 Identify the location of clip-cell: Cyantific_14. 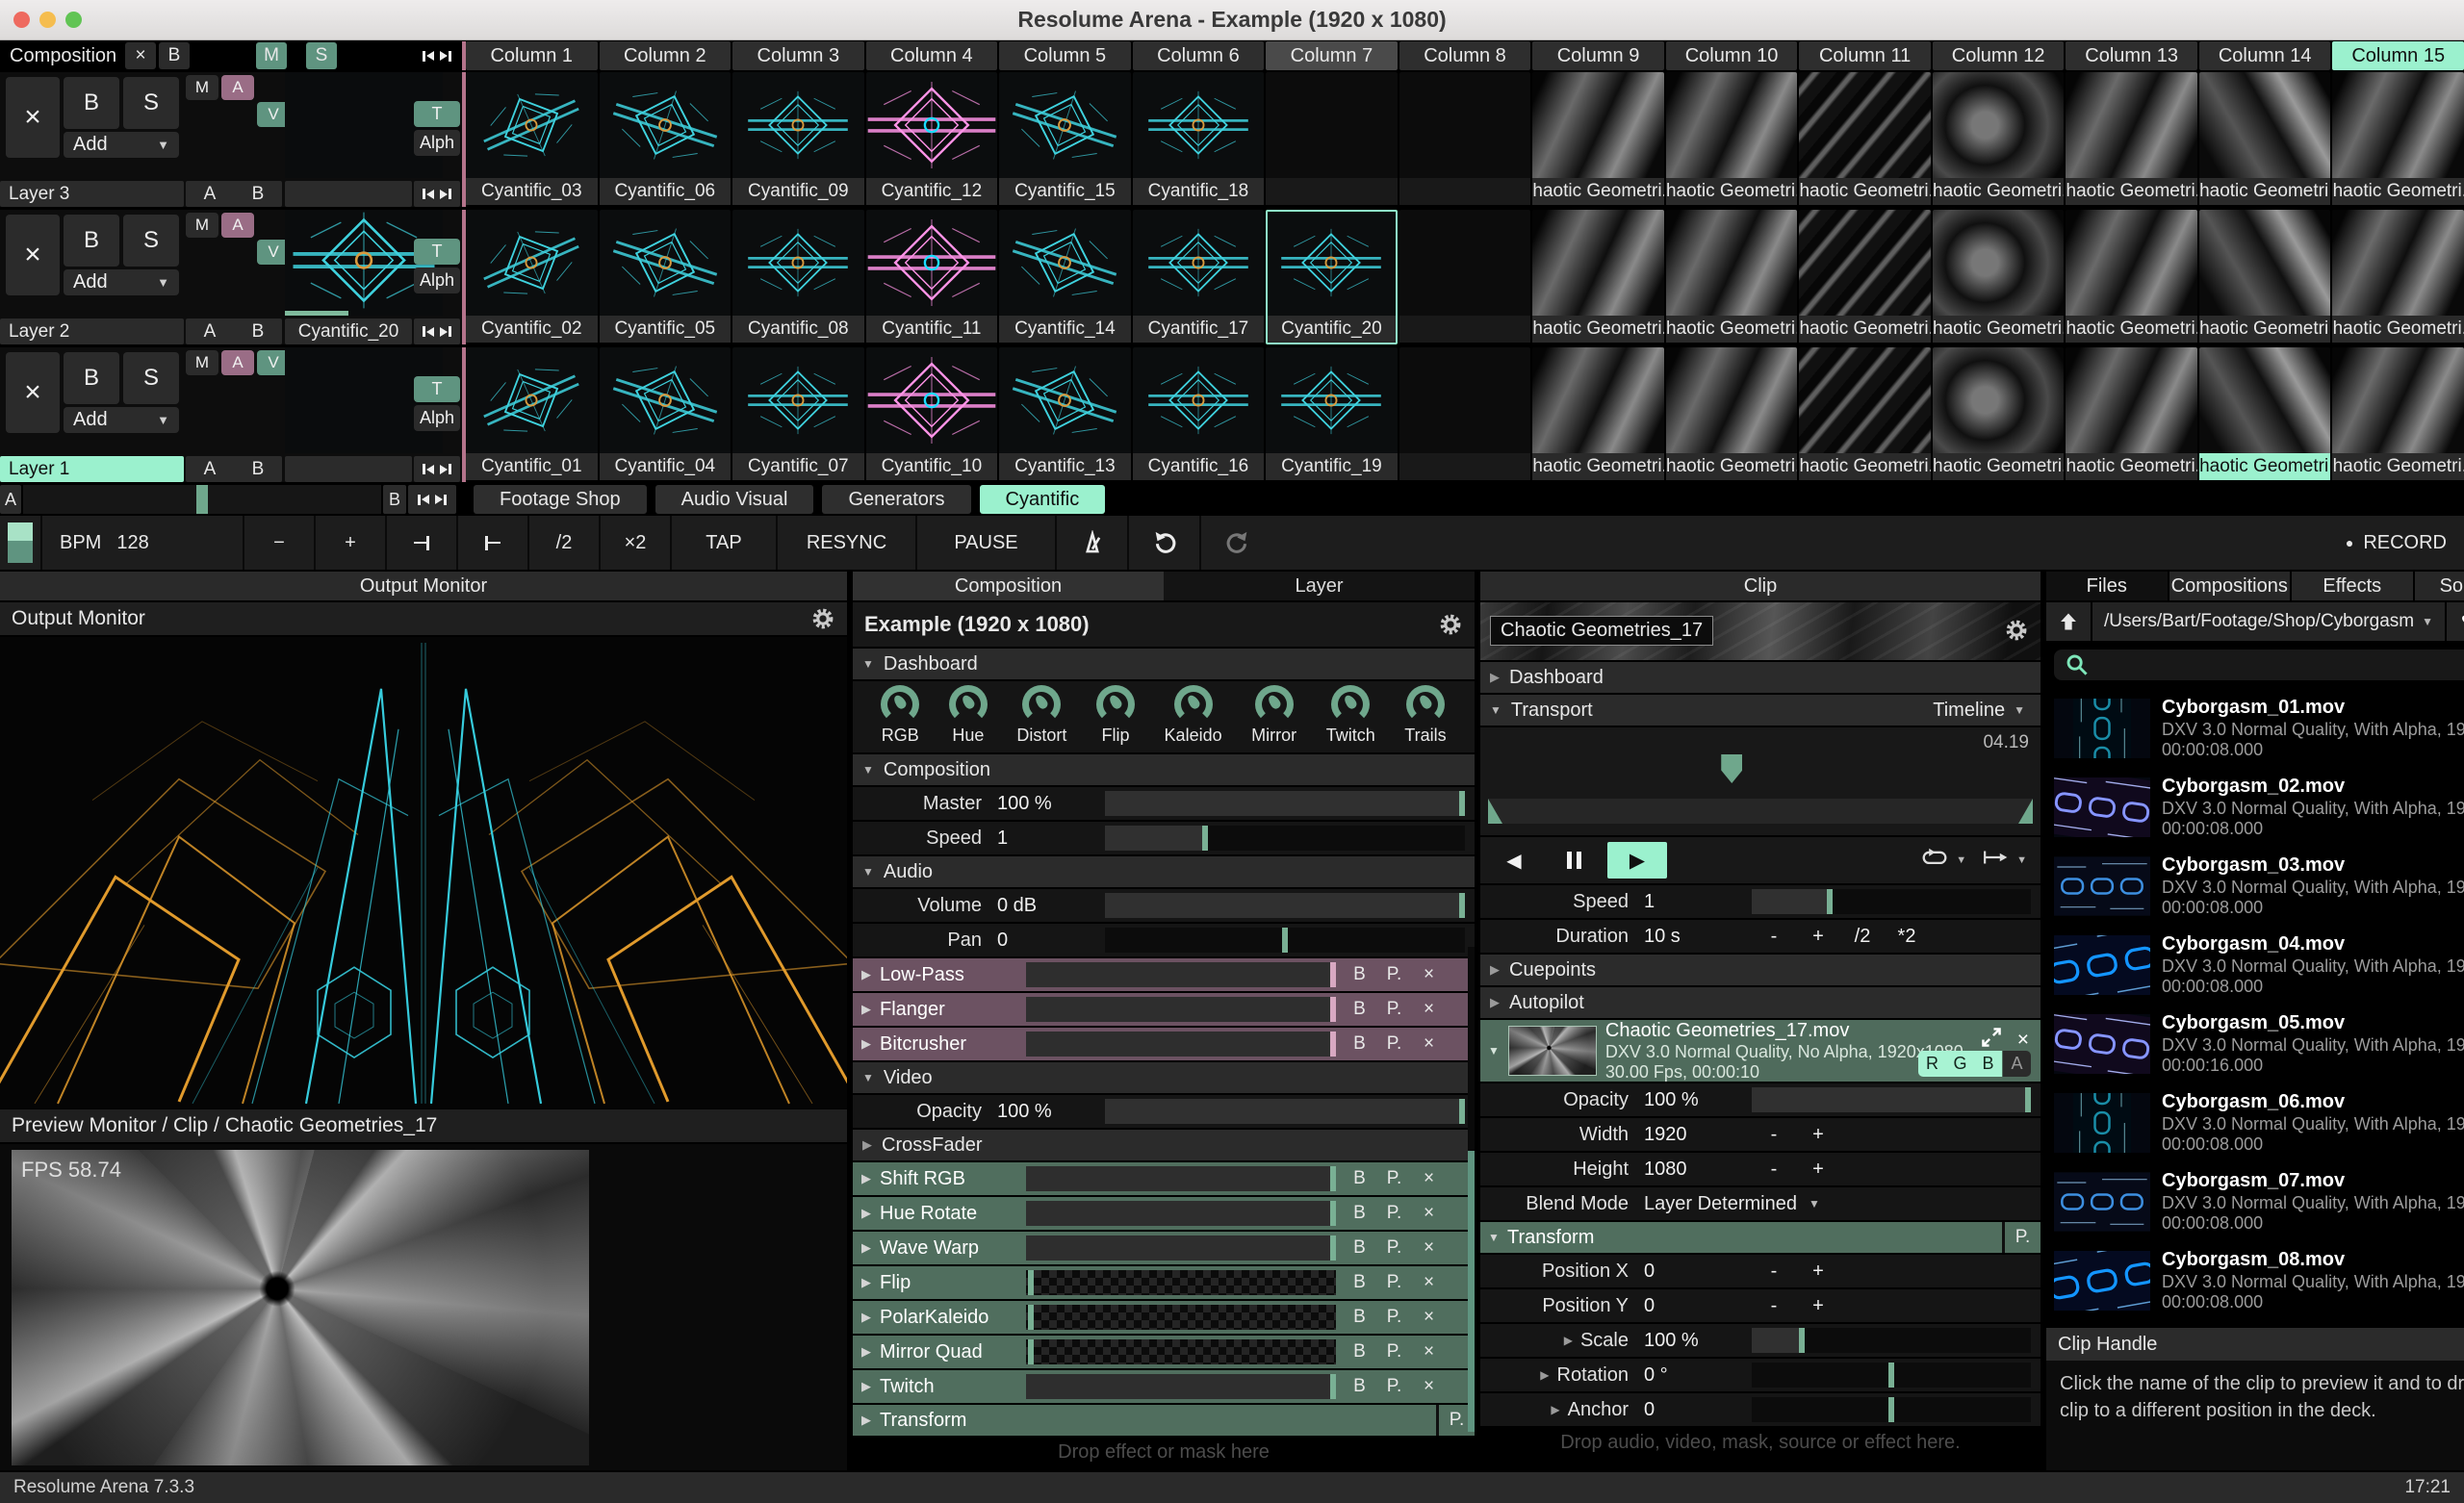
(1065, 277).